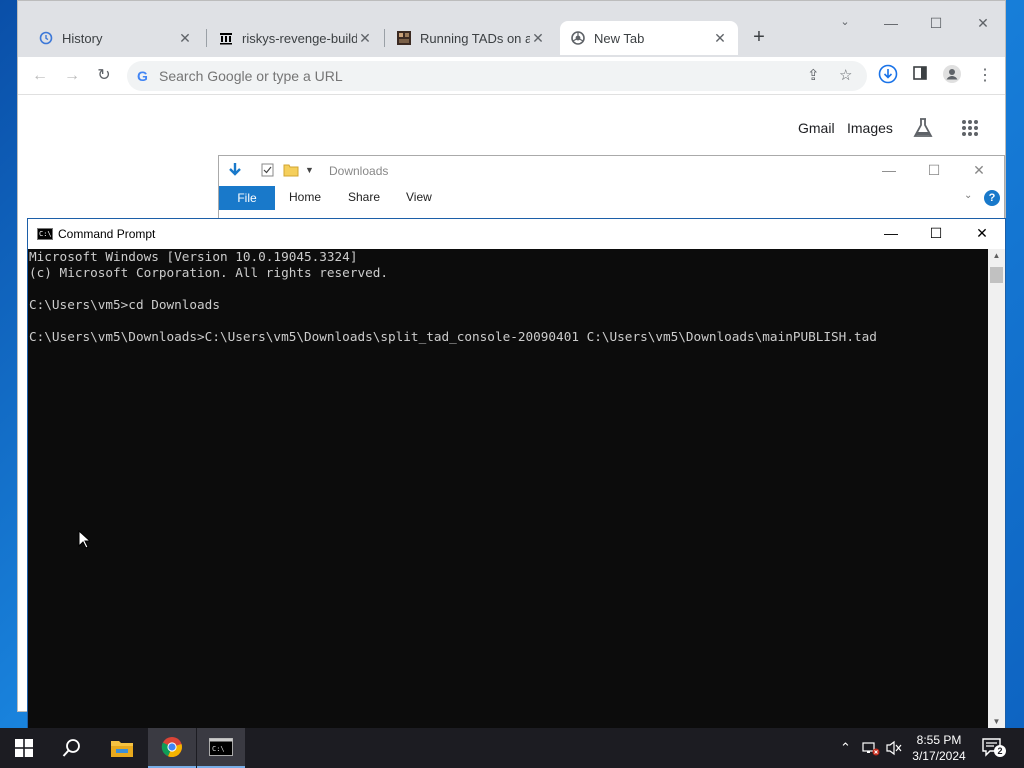 The height and width of the screenshot is (768, 1024). Describe the element at coordinates (419, 197) in the screenshot. I see `ribbon-tab-view: View` at that location.